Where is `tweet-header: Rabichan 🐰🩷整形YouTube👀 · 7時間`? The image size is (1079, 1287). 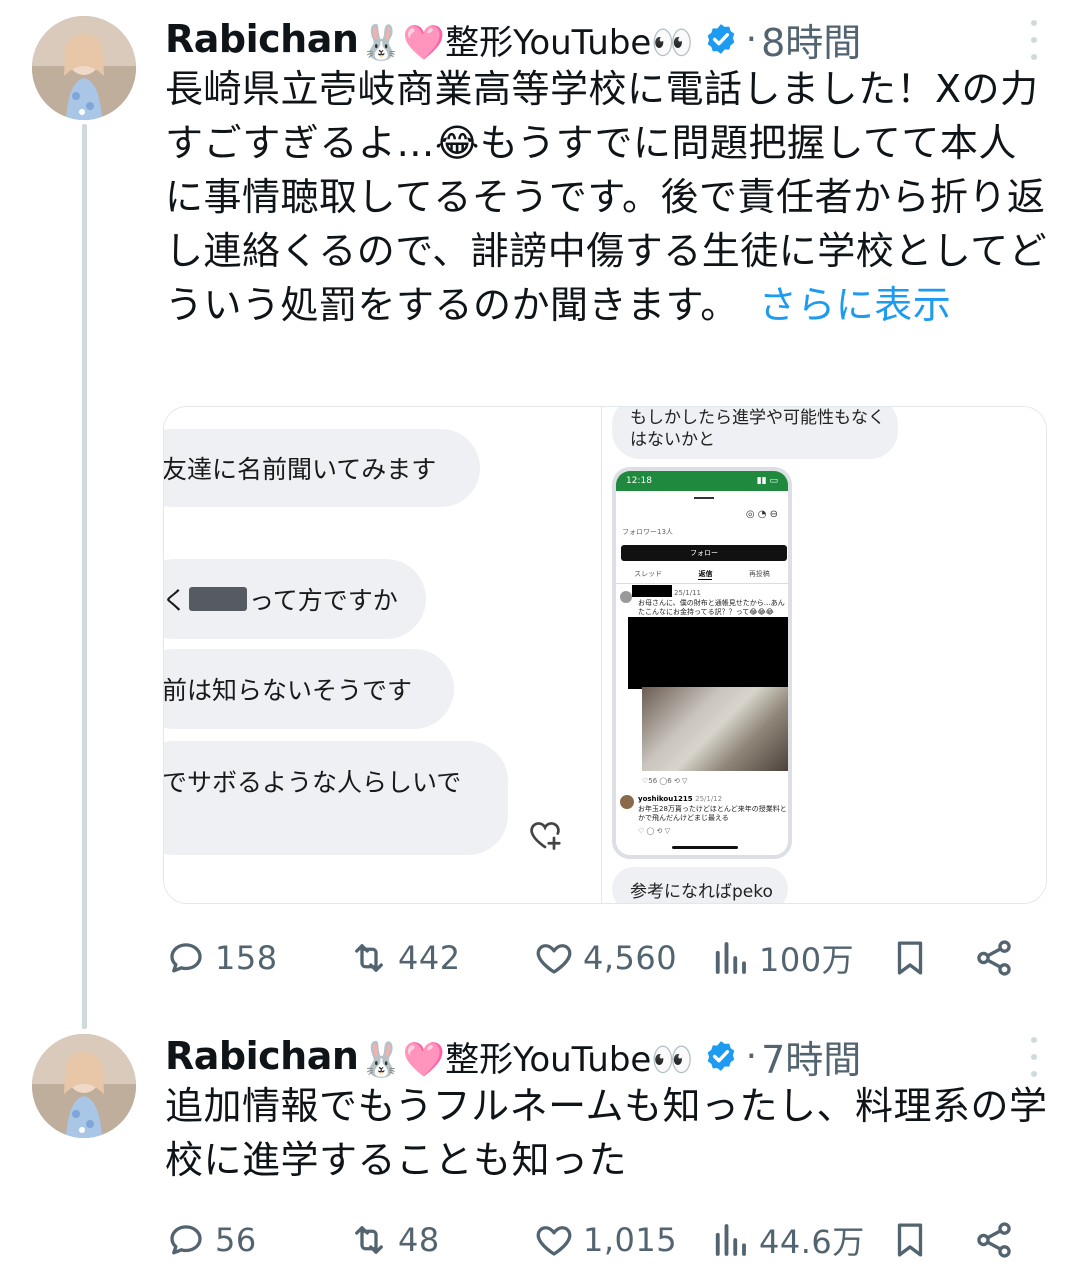
tweet-header: Rabichan 🐰🩷整形YouTube👀 · 7時間 is located at coordinates (513, 1056).